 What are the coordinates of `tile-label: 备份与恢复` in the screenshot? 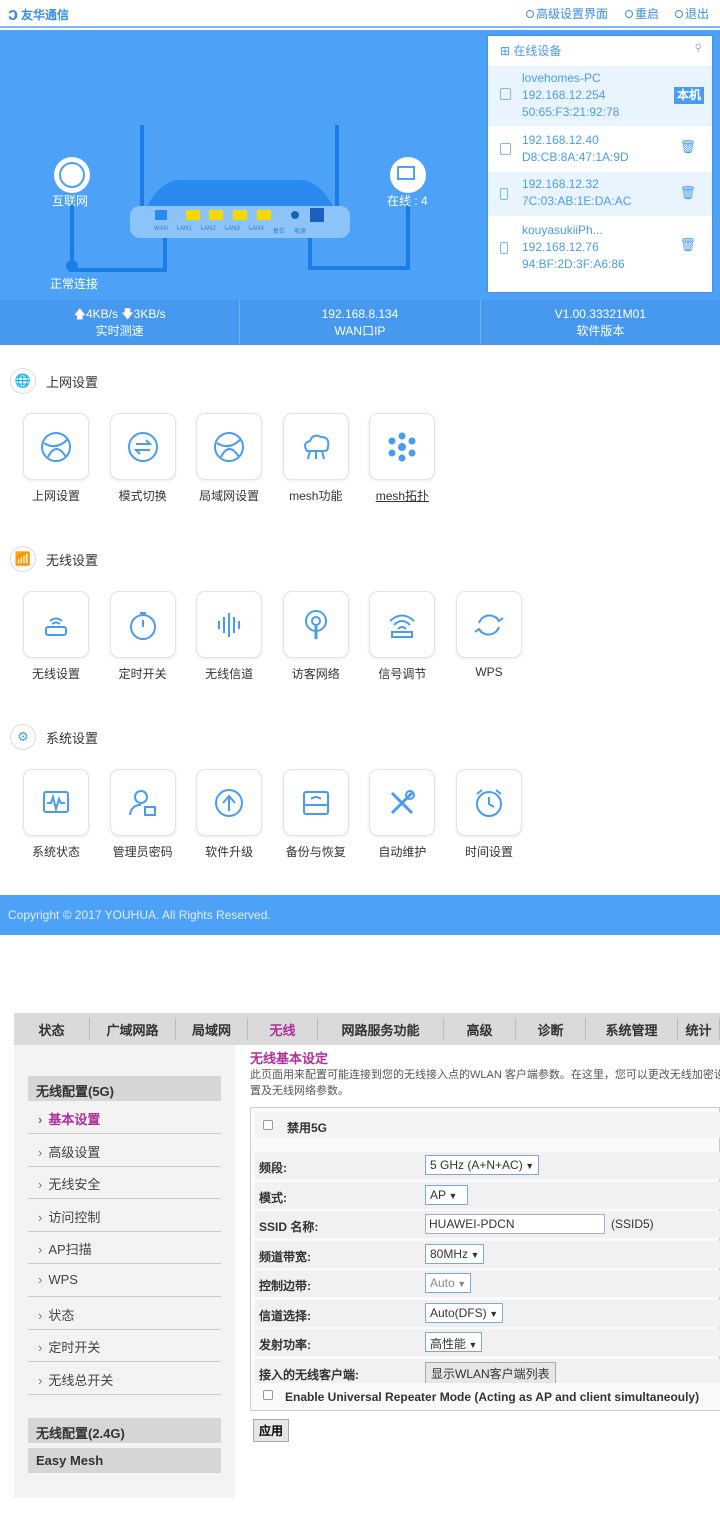 It's located at (316, 851).